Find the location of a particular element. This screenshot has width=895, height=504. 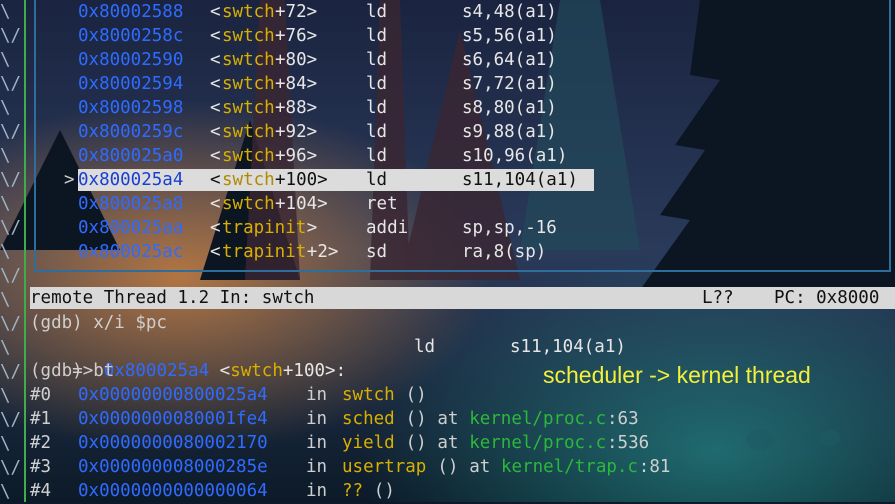

frame-address: 0x0000000080001fe4 is located at coordinates (173, 419).